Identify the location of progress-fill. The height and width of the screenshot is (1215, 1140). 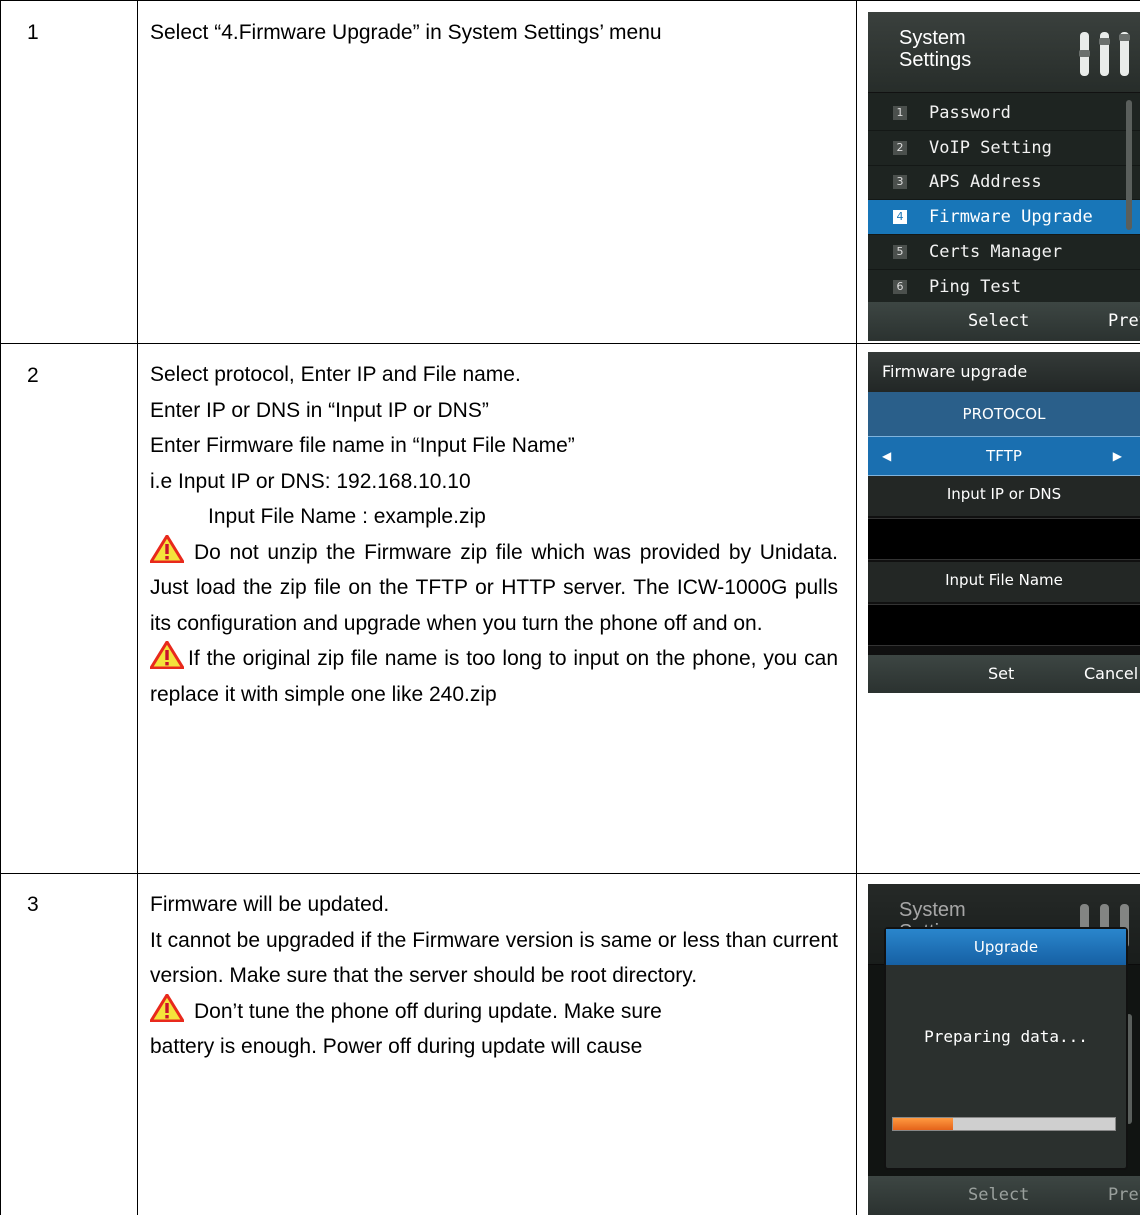
(923, 1124).